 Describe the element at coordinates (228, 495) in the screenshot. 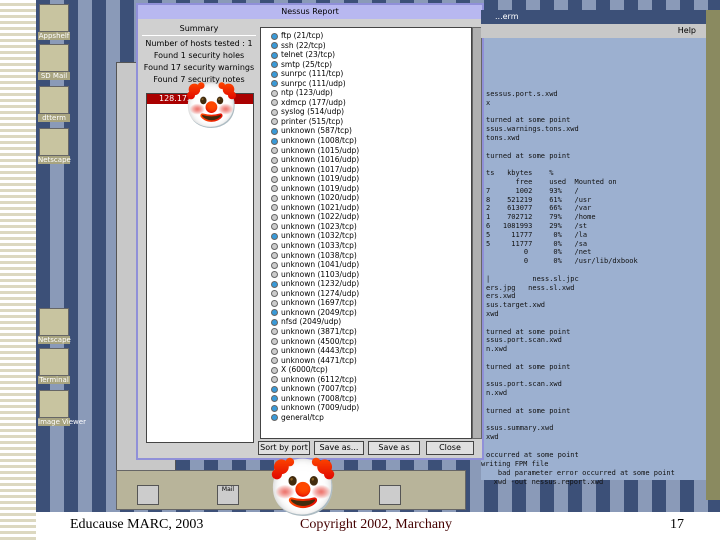

I see `mail-button: Mail` at that location.